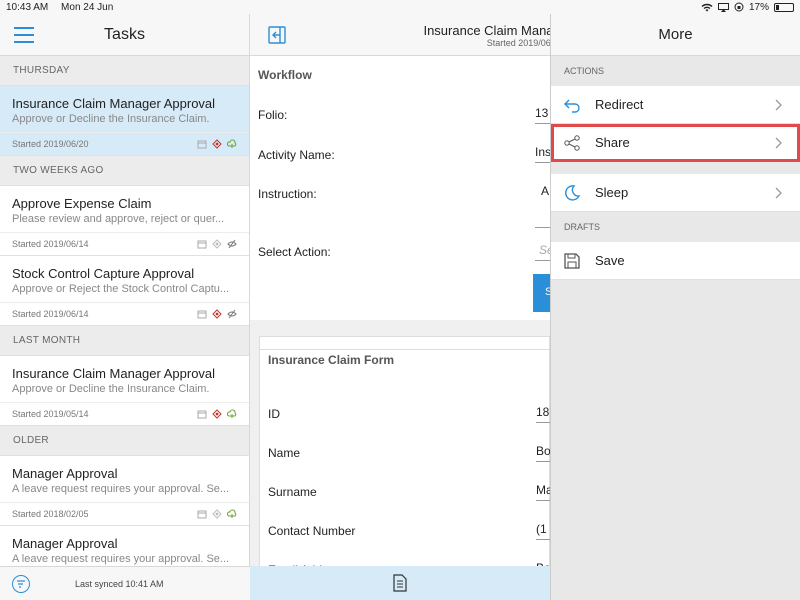  What do you see at coordinates (287, 194) in the screenshot?
I see `instruction-label: Instruction:` at bounding box center [287, 194].